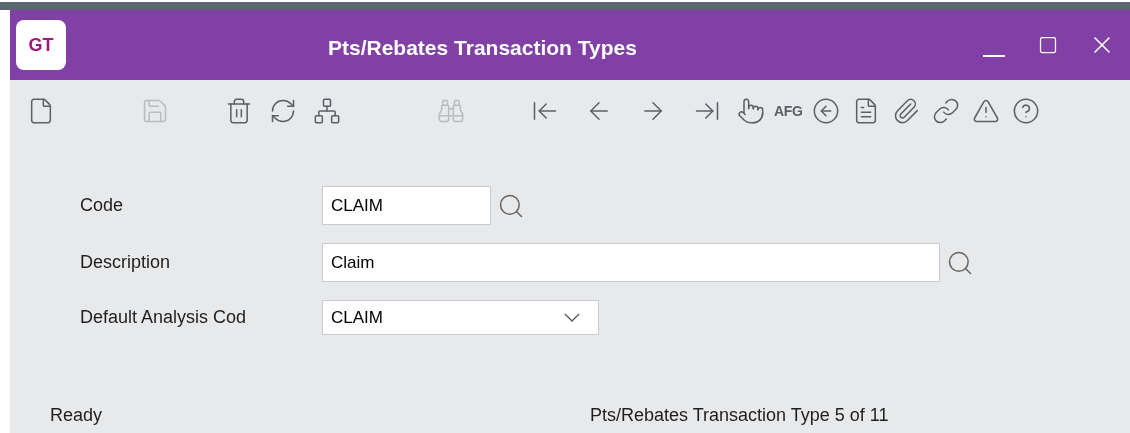  I want to click on app-logo: GT, so click(41, 45).